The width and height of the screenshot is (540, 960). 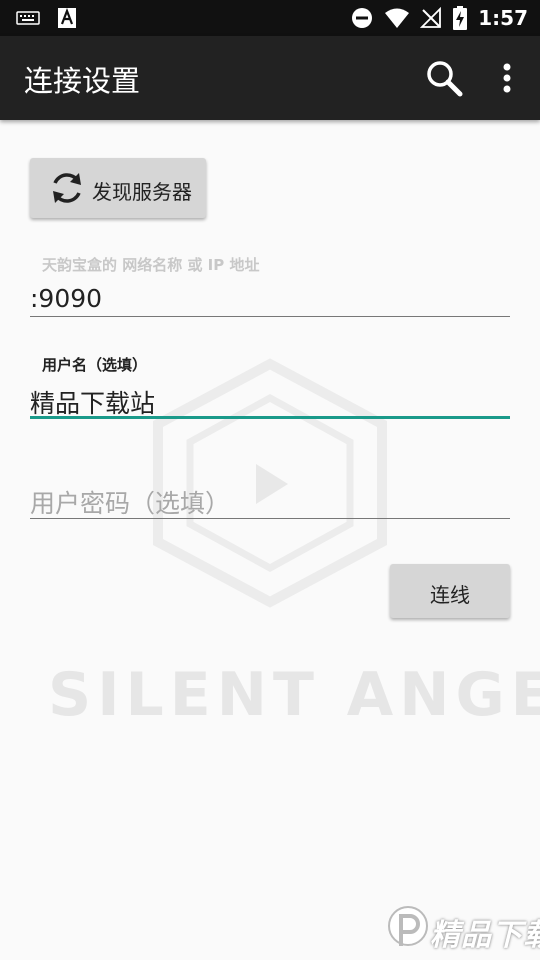 What do you see at coordinates (485, 935) in the screenshot?
I see `corner-badge-text: 精品下载` at bounding box center [485, 935].